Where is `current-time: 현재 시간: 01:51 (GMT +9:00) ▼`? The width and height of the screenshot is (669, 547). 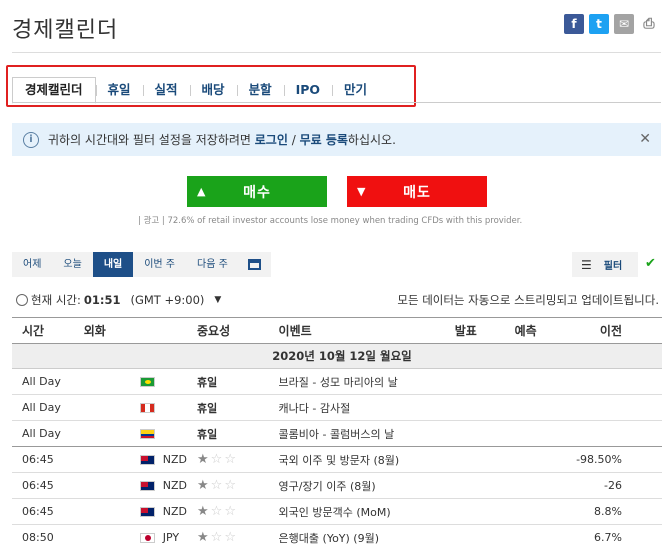 current-time: 현재 시간: 01:51 (GMT +9:00) ▼ is located at coordinates (118, 300).